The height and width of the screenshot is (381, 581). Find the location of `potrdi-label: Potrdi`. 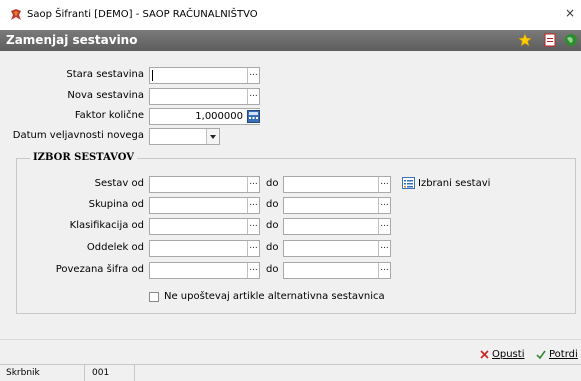

potrdi-label: Potrdi is located at coordinates (563, 354).